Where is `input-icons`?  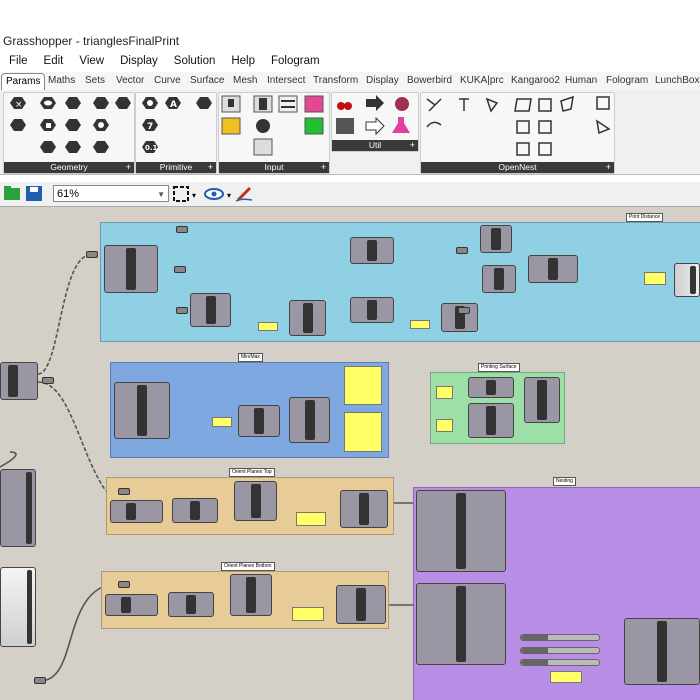
input-icons is located at coordinates (274, 127).